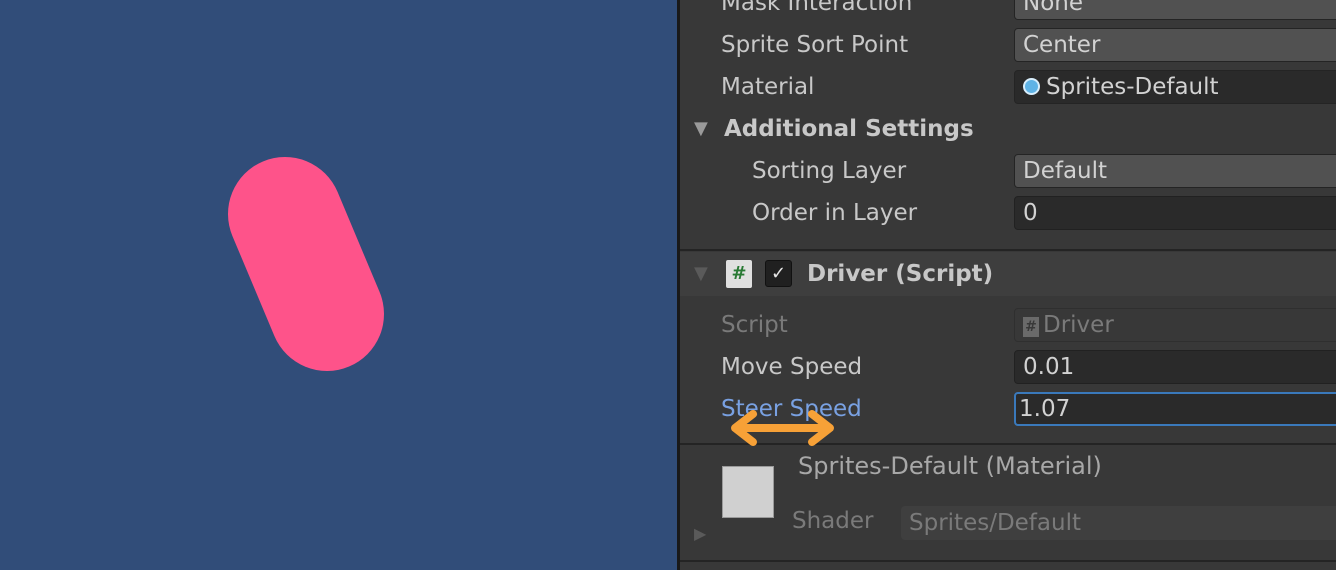 The image size is (1336, 570). What do you see at coordinates (1008, 367) in the screenshot?
I see `move-speed-row: Move Speed 0.01` at bounding box center [1008, 367].